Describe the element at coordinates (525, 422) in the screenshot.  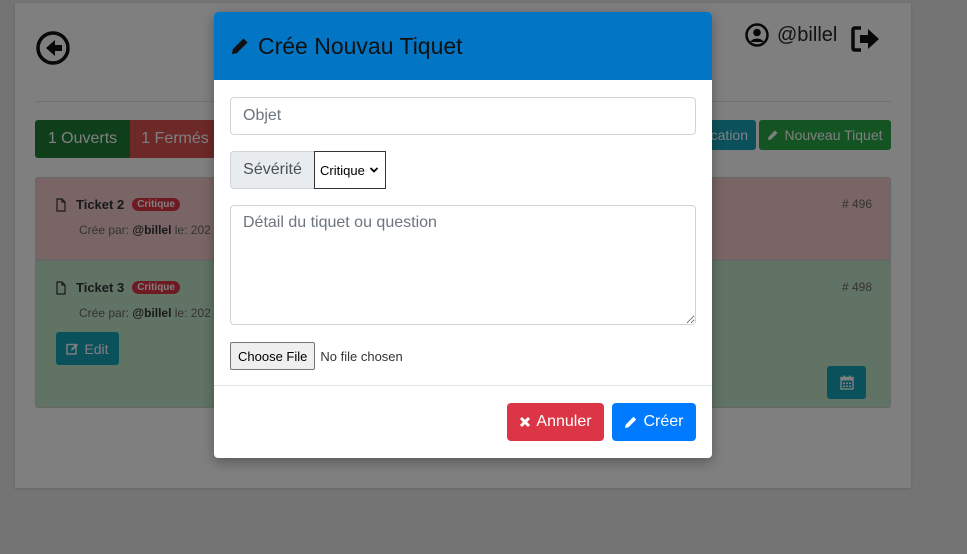
I see `close-icon` at that location.